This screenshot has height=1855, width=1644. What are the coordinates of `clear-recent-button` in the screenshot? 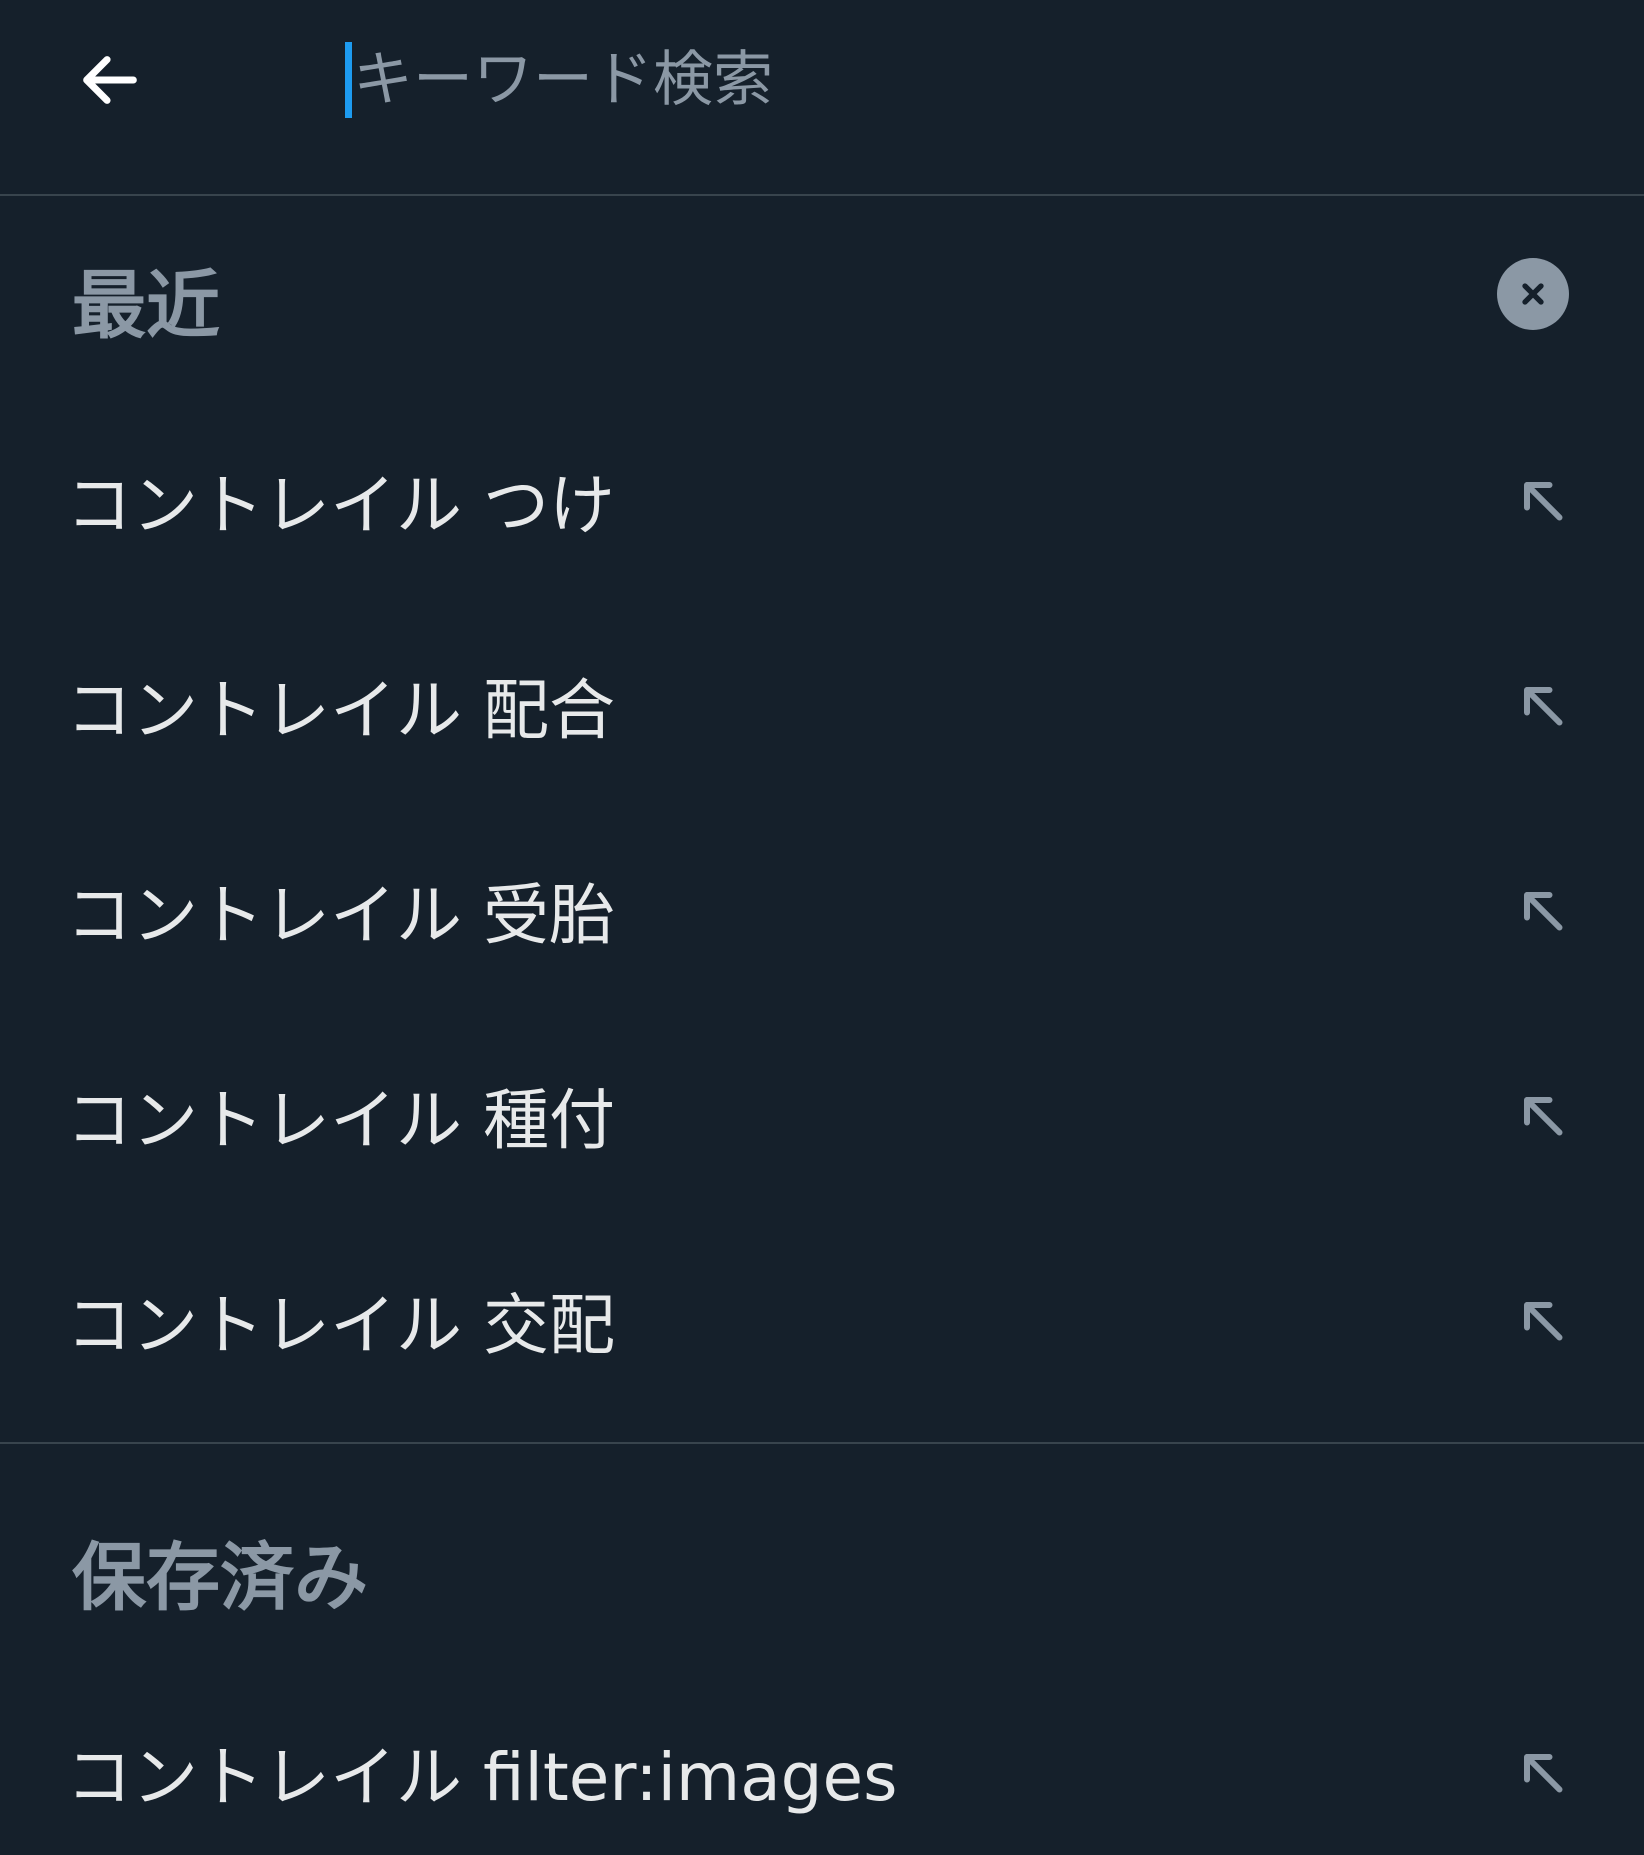 It's located at (1533, 294).